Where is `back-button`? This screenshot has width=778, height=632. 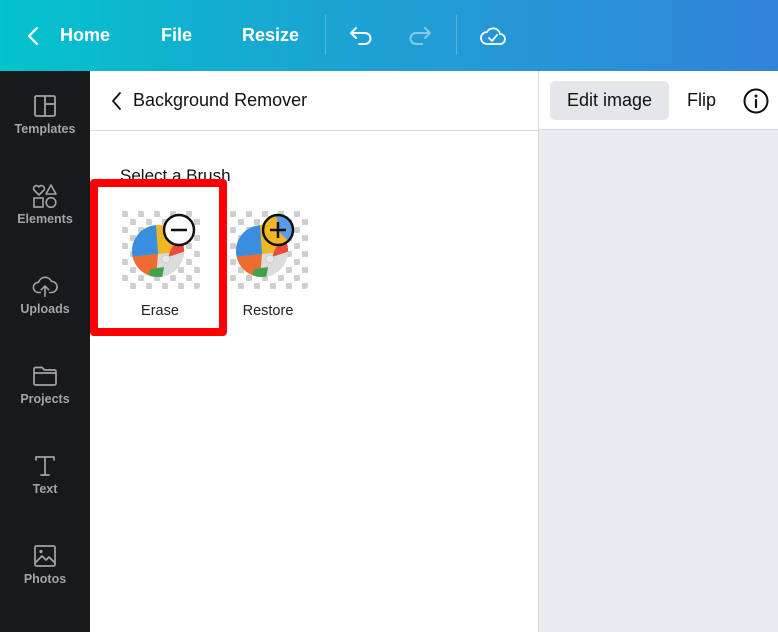
back-button is located at coordinates (36, 35).